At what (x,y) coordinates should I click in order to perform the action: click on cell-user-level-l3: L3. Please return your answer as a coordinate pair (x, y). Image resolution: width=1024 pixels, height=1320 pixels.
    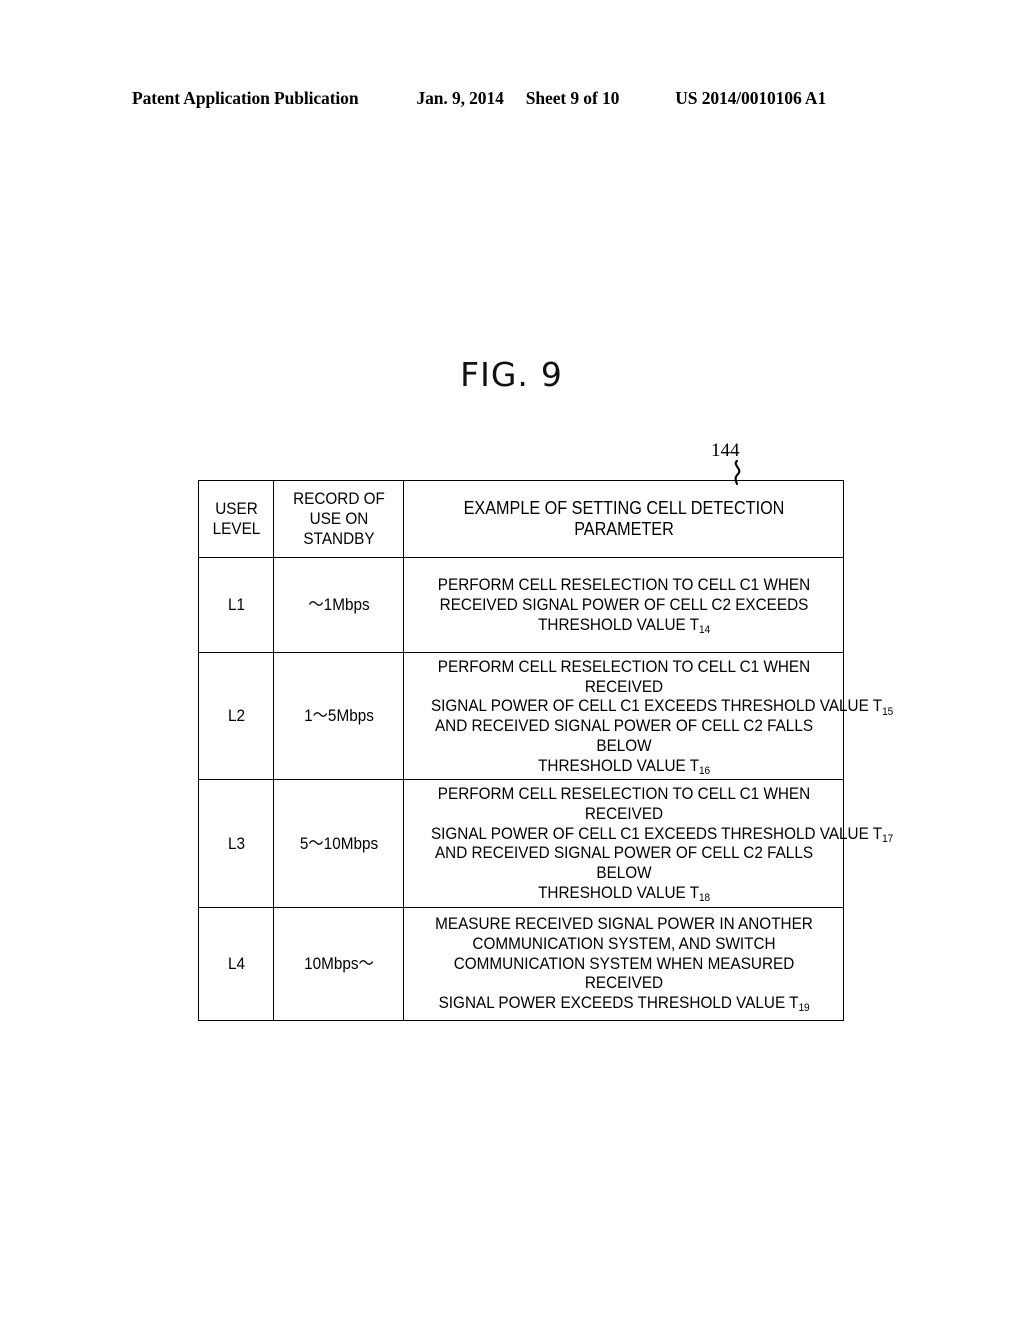
    Looking at the image, I should click on (236, 843).